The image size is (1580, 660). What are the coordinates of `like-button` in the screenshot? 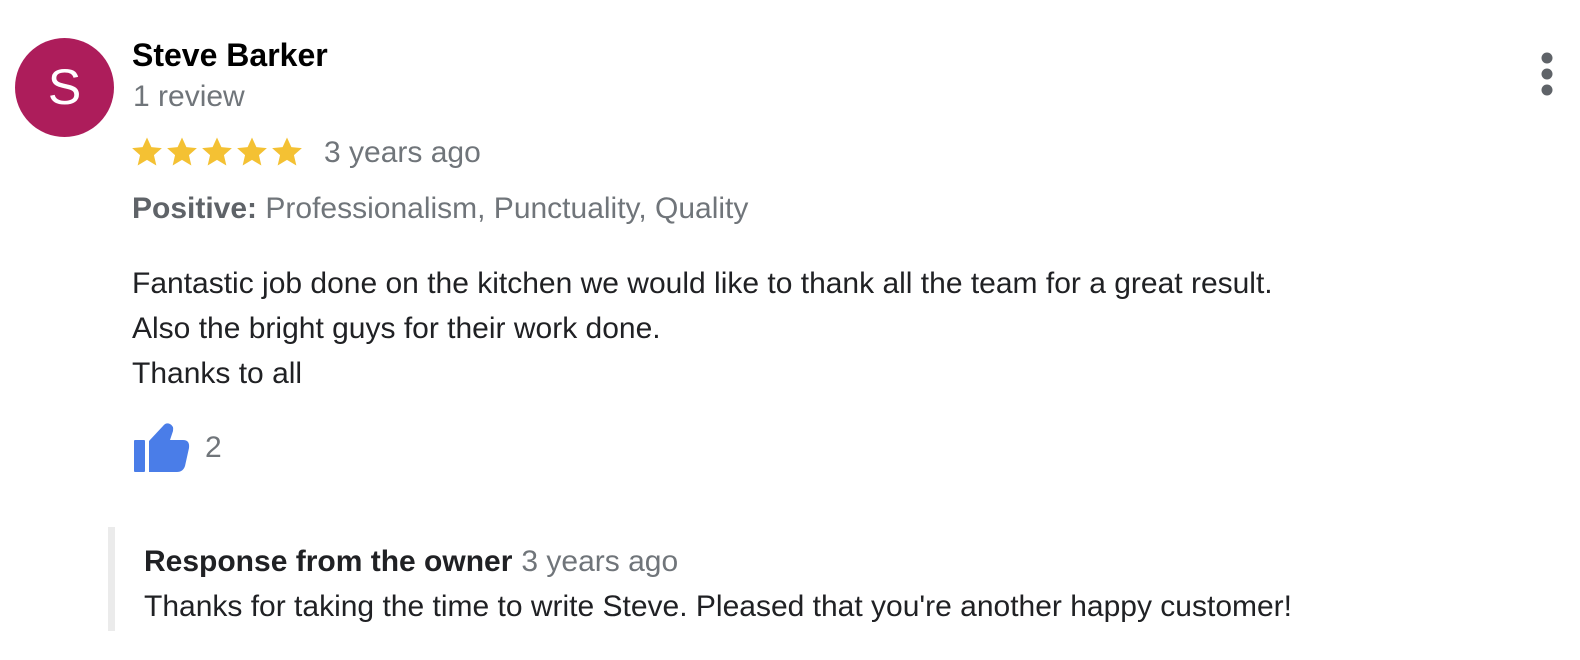 It's located at (162, 447).